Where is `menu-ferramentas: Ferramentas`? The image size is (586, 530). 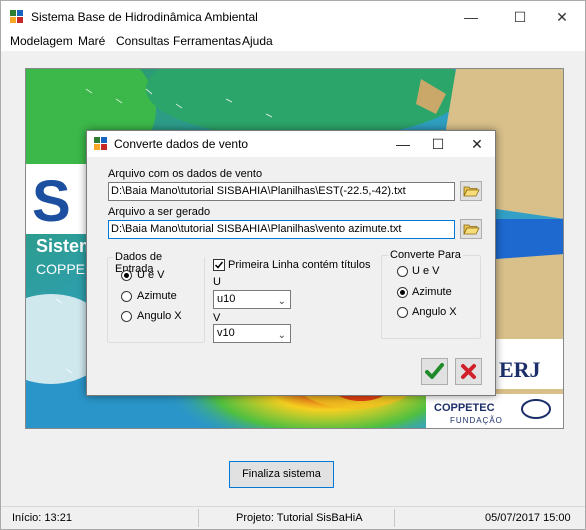
menu-ferramentas: Ferramentas is located at coordinates (207, 41).